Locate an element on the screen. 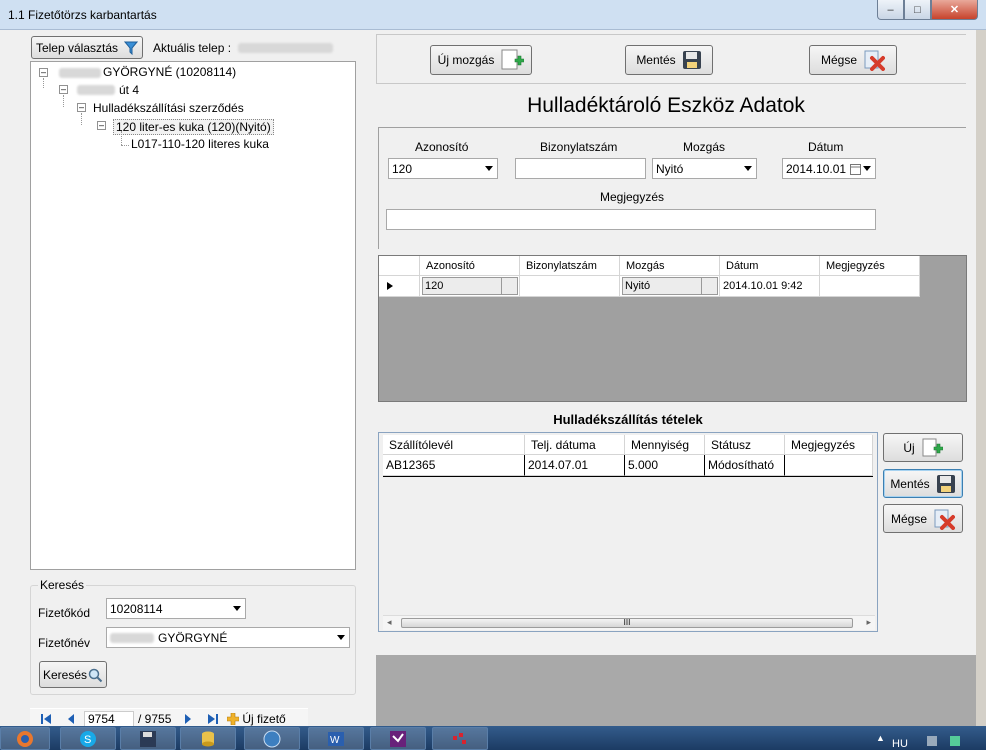 The width and height of the screenshot is (986, 750). tree-node-payer: GYÖRGYNÉ (10208114) is located at coordinates (169, 72).